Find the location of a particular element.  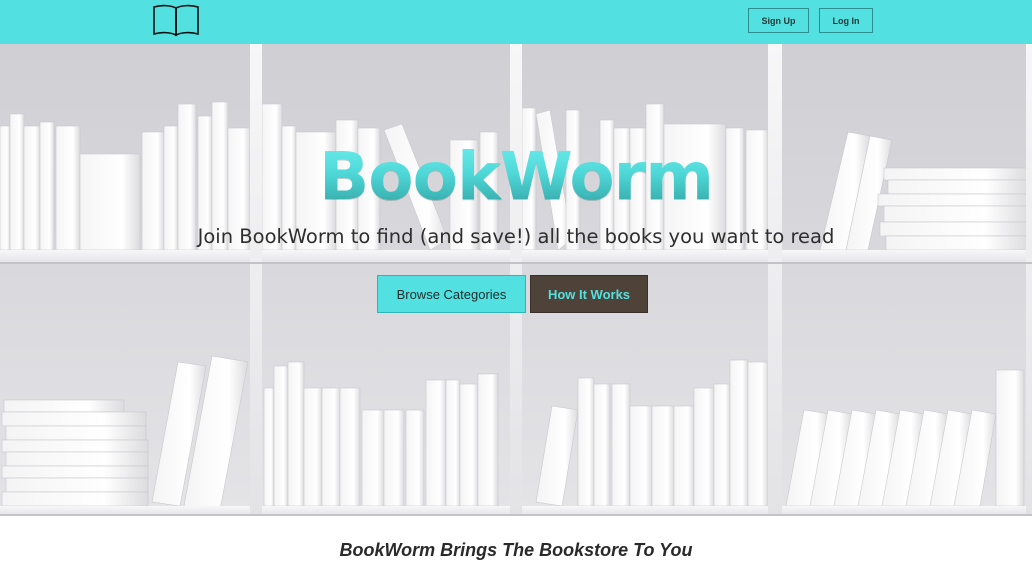

hero-title: BookWorm is located at coordinates (516, 177).